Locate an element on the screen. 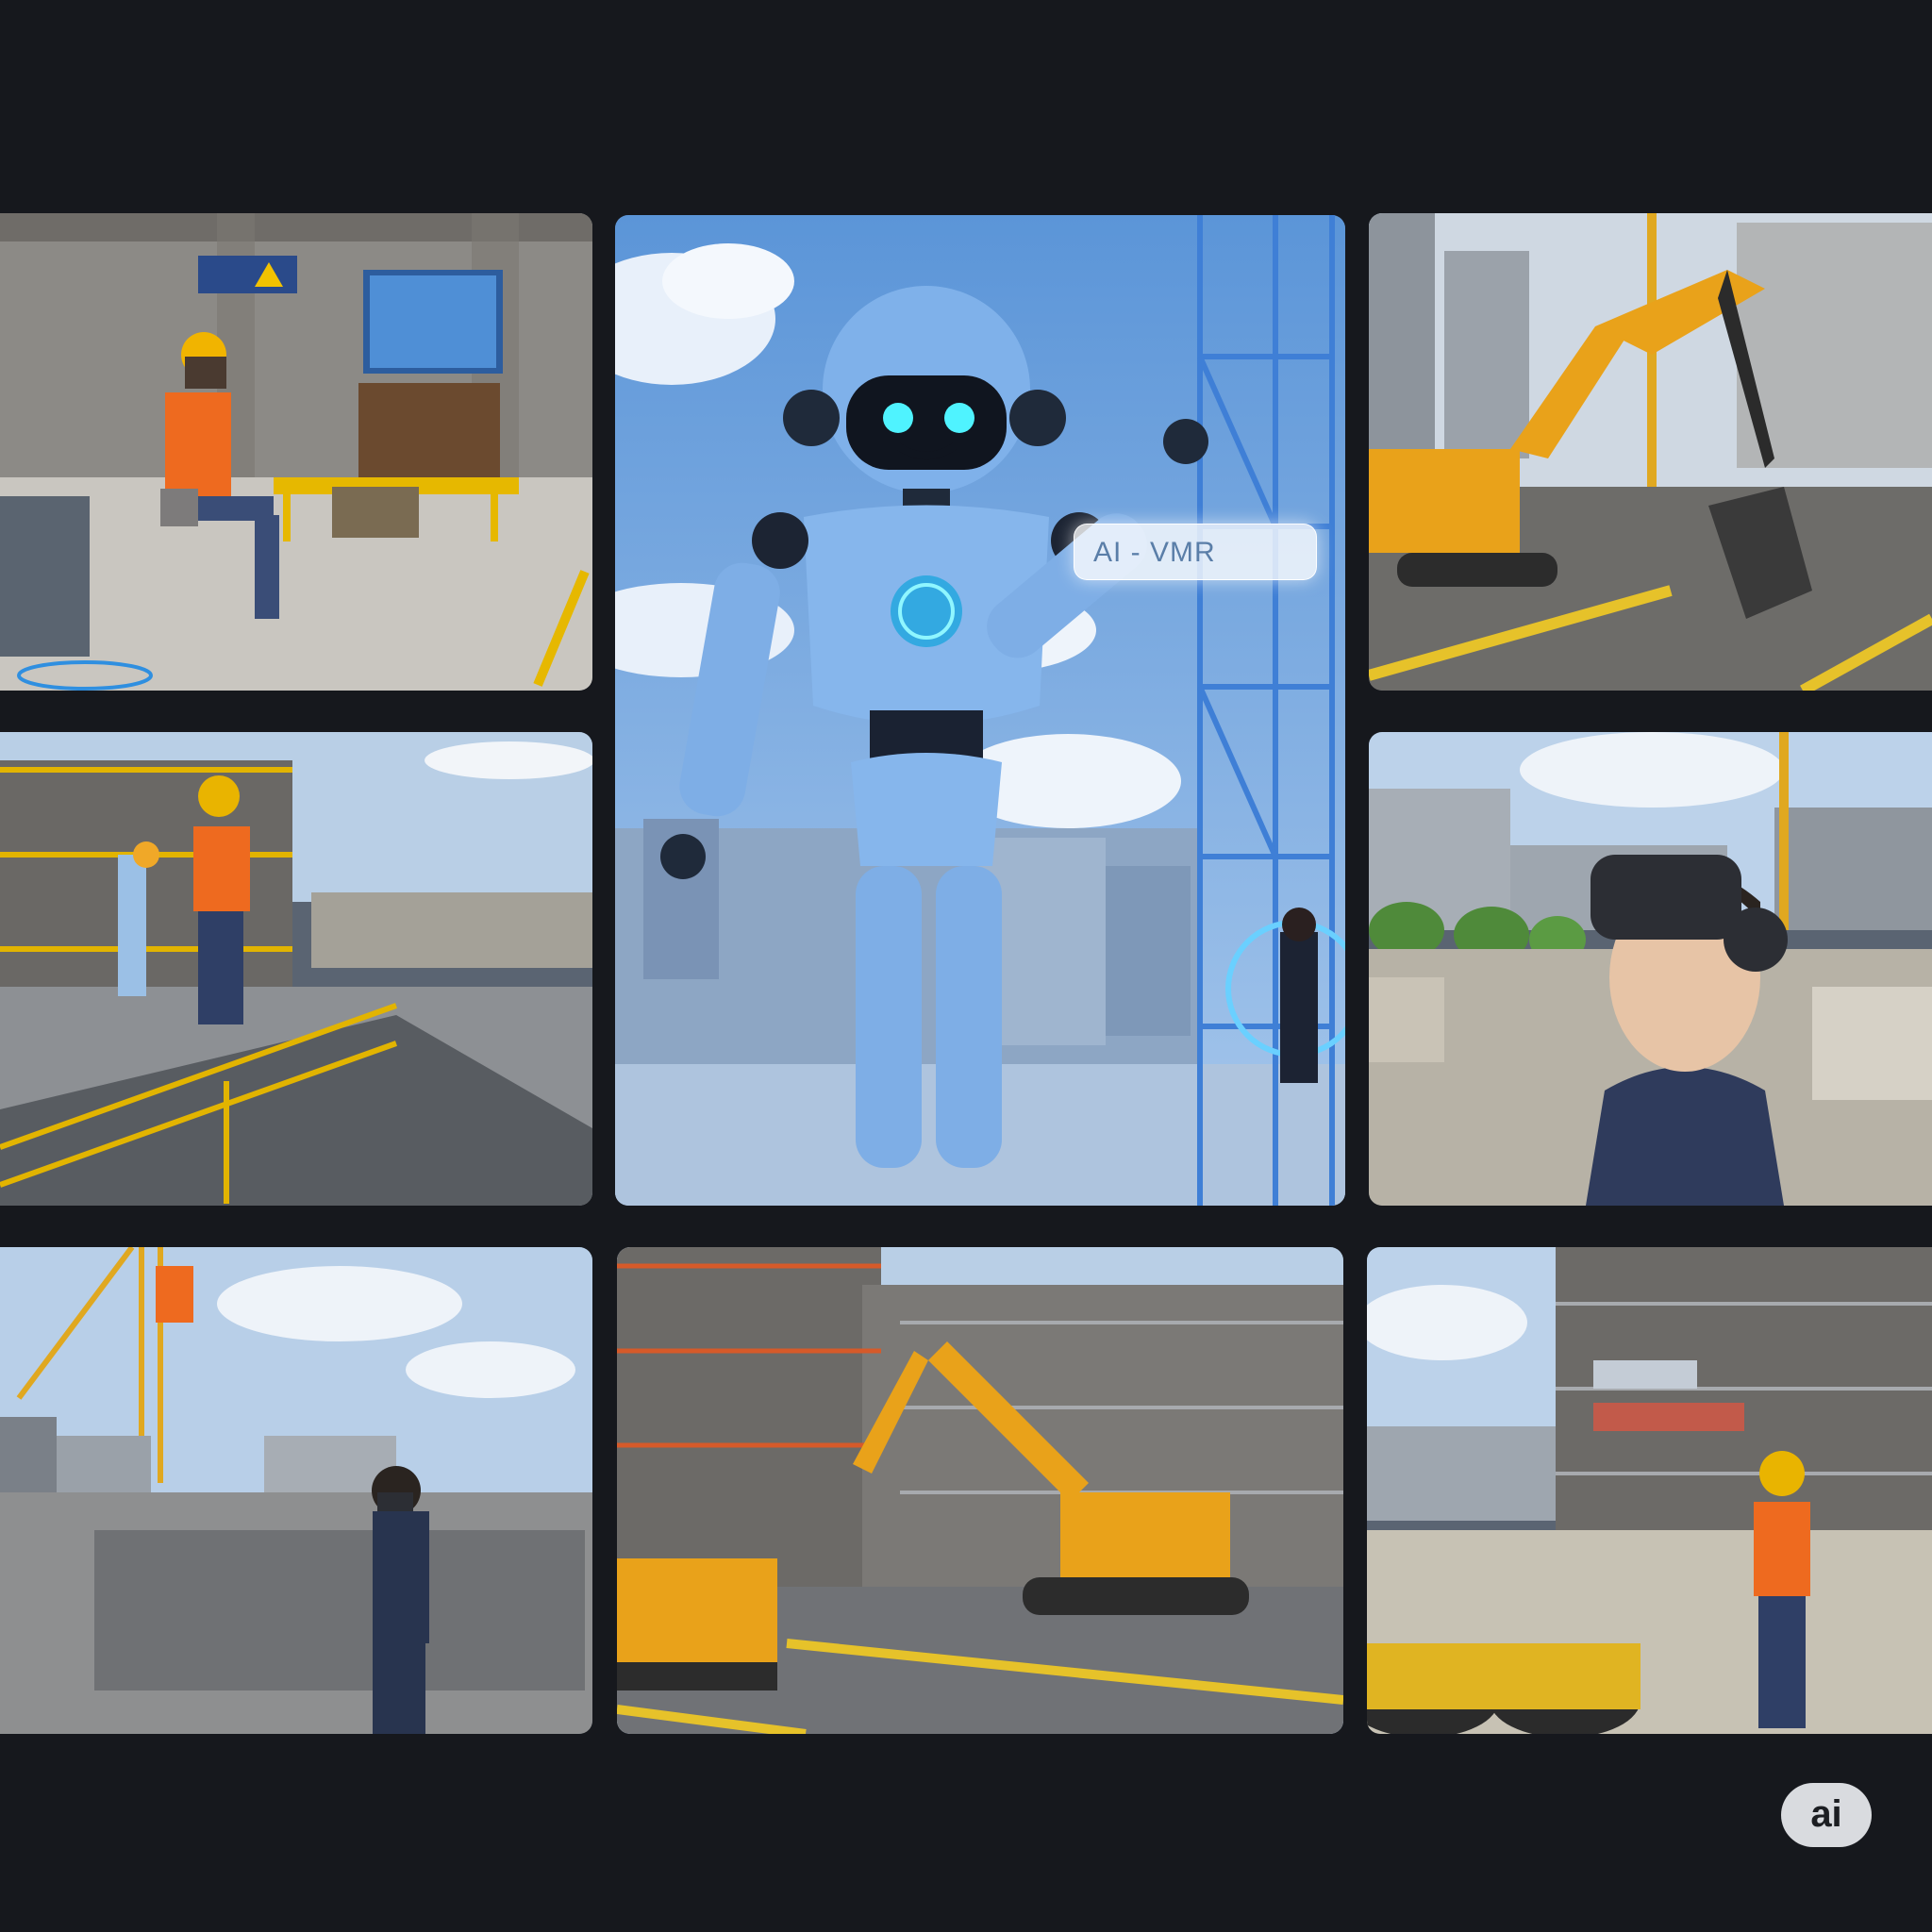 The image size is (1932, 1932). ai-vmr-label: AI - VMR is located at coordinates (1196, 552).